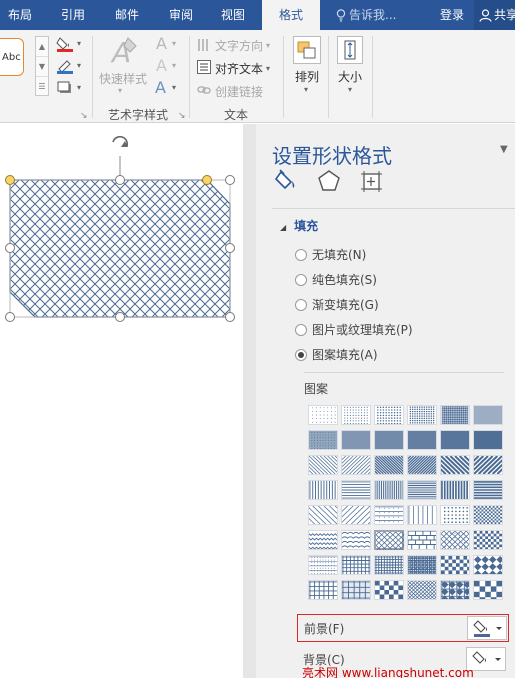 This screenshot has height=678, width=515. Describe the element at coordinates (287, 181) in the screenshot. I see `fill-line-icon` at that location.